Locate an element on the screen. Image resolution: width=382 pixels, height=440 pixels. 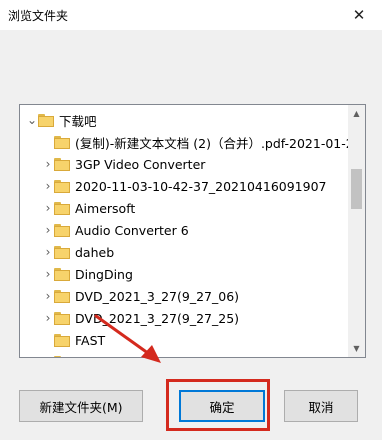
annotation-arrow is located at coordinates (127, 338).